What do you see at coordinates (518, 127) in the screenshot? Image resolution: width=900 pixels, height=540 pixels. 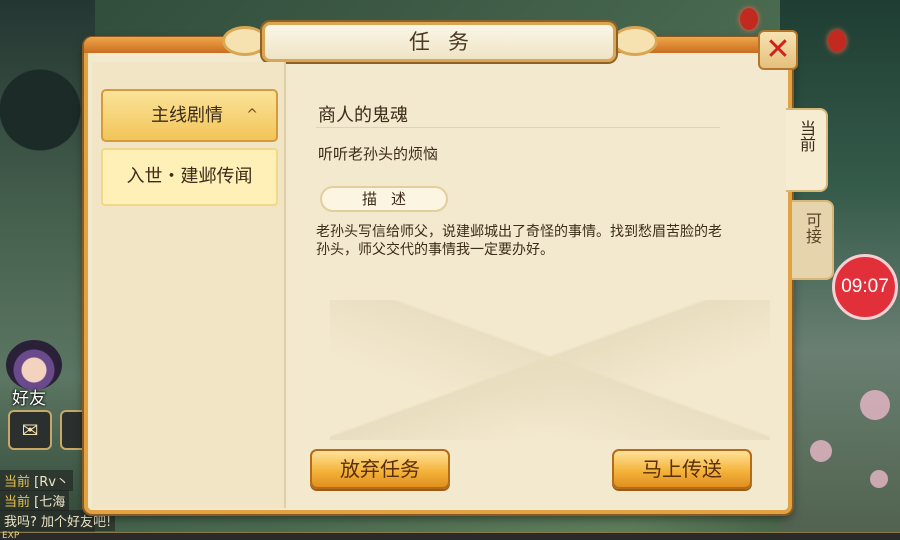 I see `divider` at bounding box center [518, 127].